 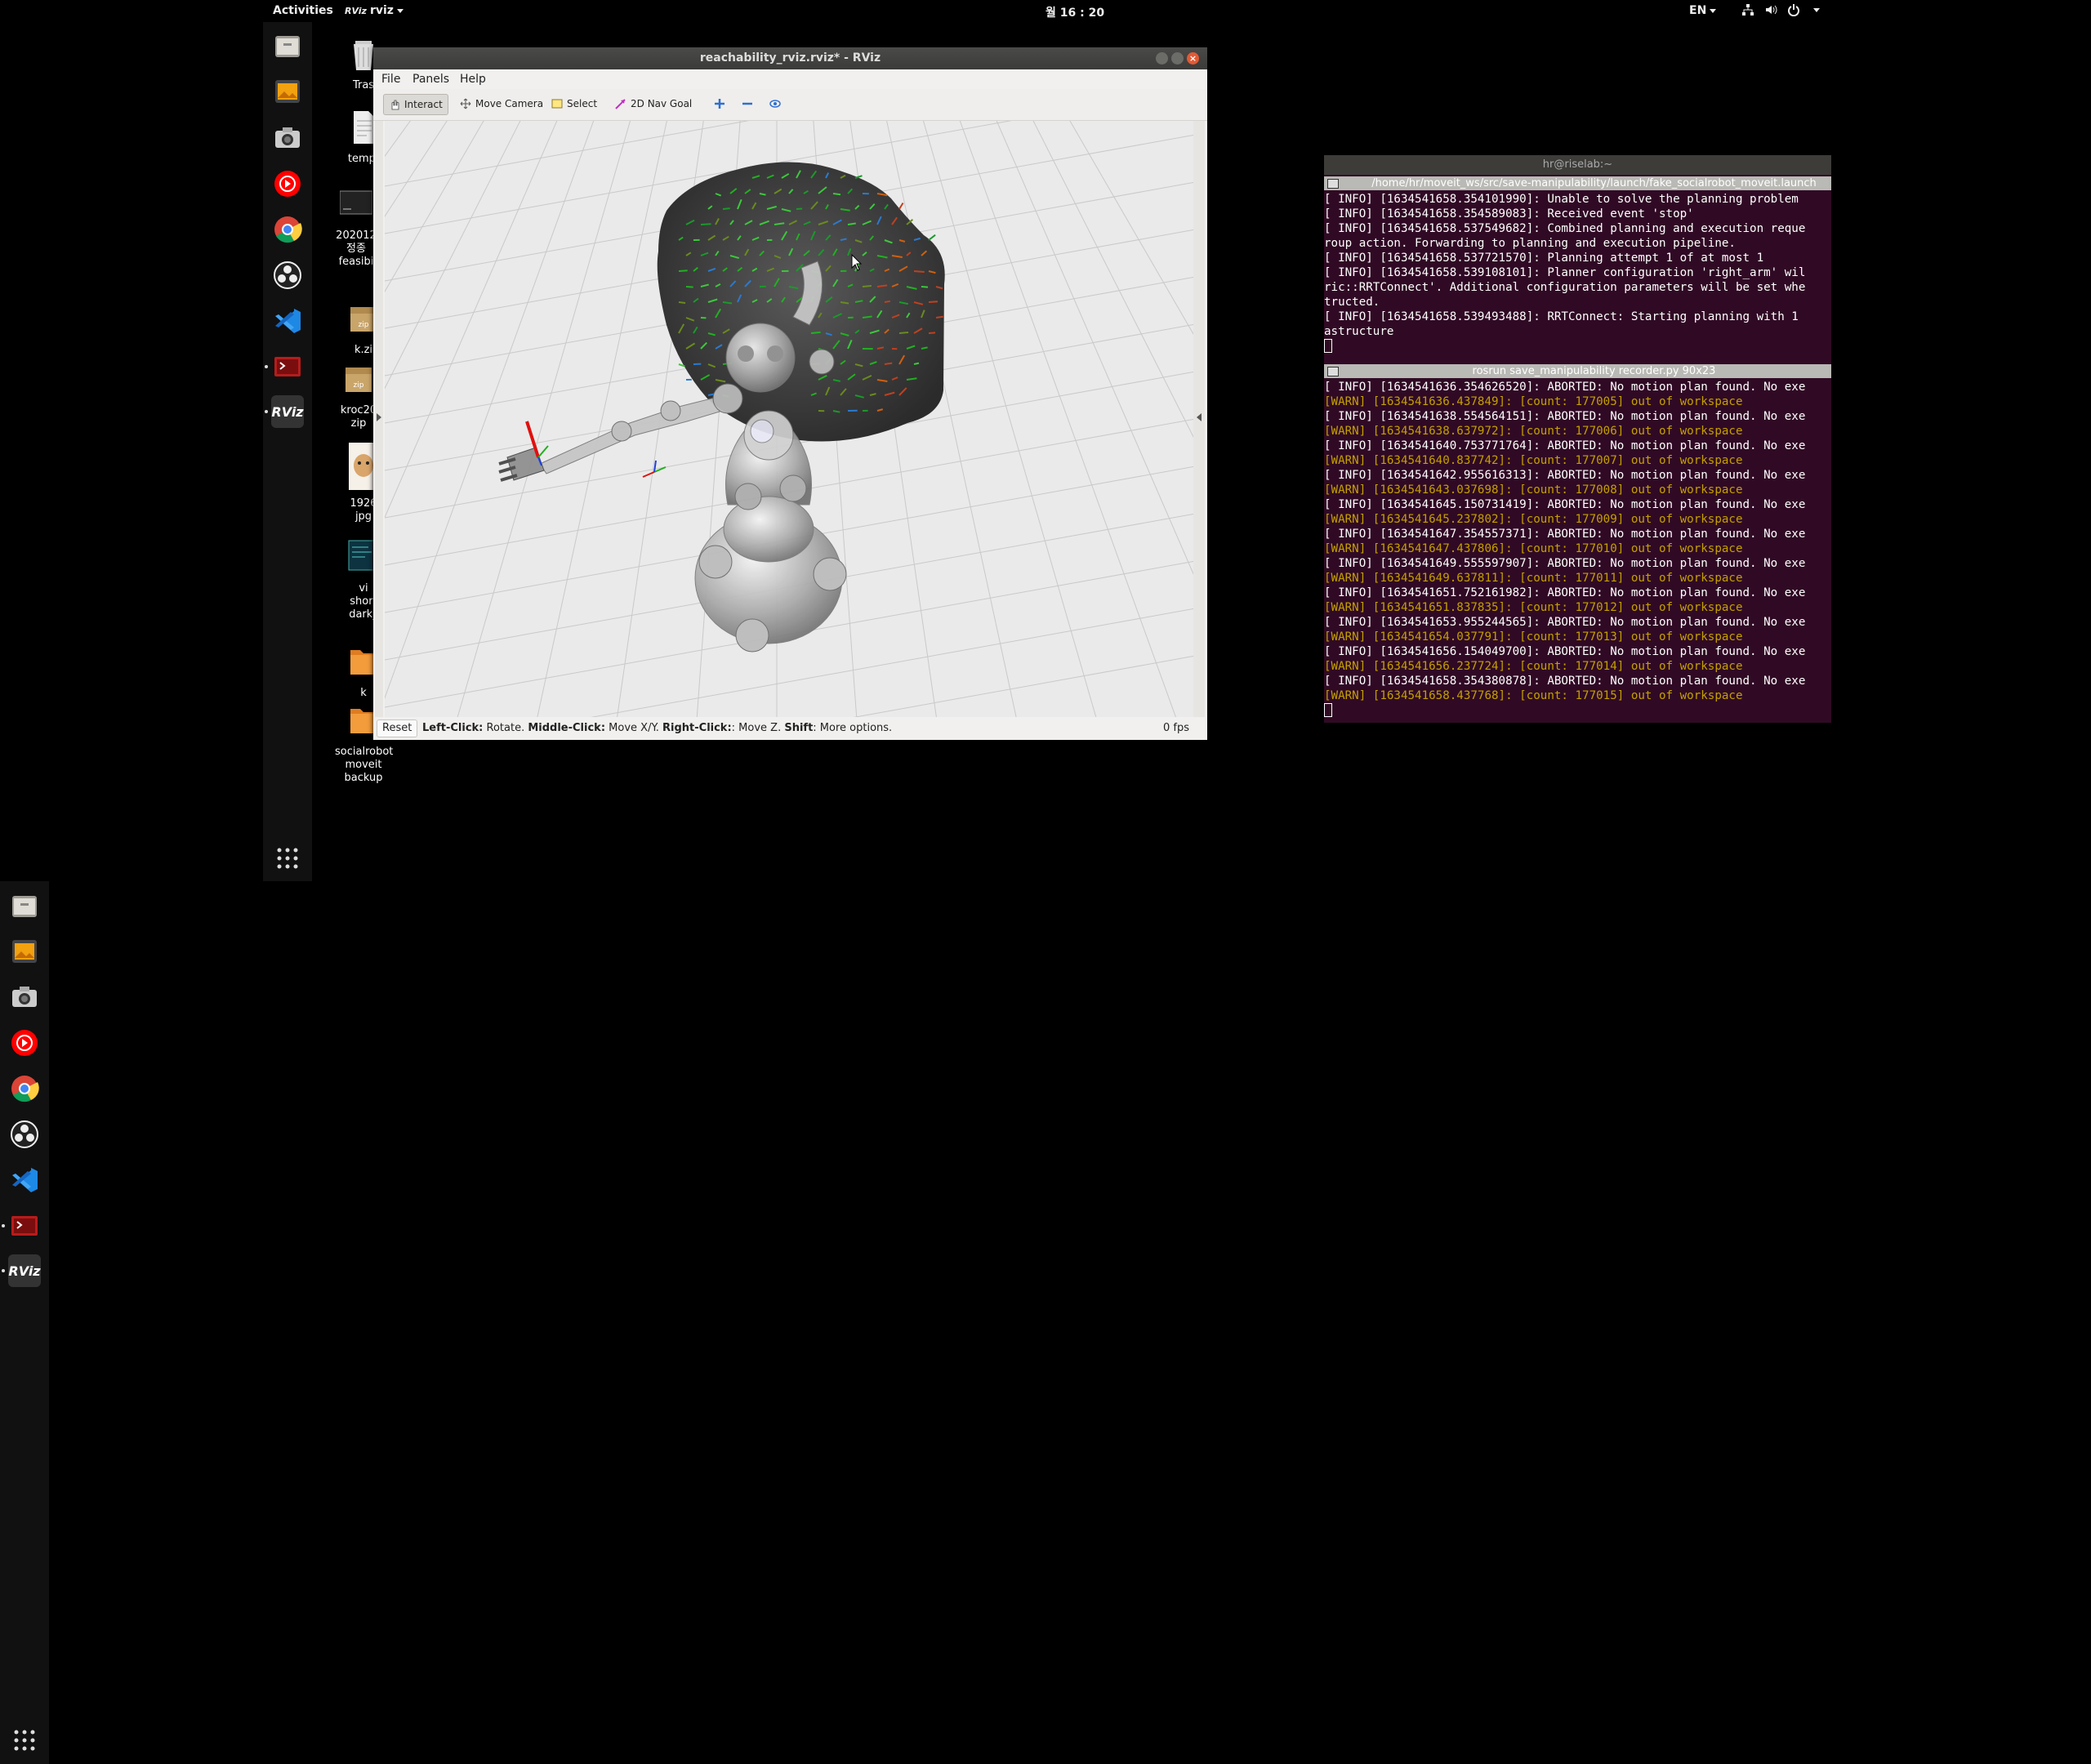 What do you see at coordinates (431, 79) in the screenshot?
I see `menu-panels: Panels` at bounding box center [431, 79].